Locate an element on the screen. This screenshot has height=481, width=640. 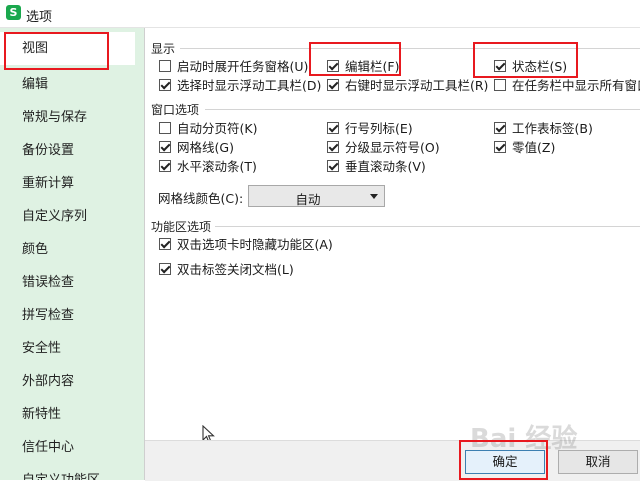
baidu-watermark: Bai 经验 is located at coordinates (524, 439).